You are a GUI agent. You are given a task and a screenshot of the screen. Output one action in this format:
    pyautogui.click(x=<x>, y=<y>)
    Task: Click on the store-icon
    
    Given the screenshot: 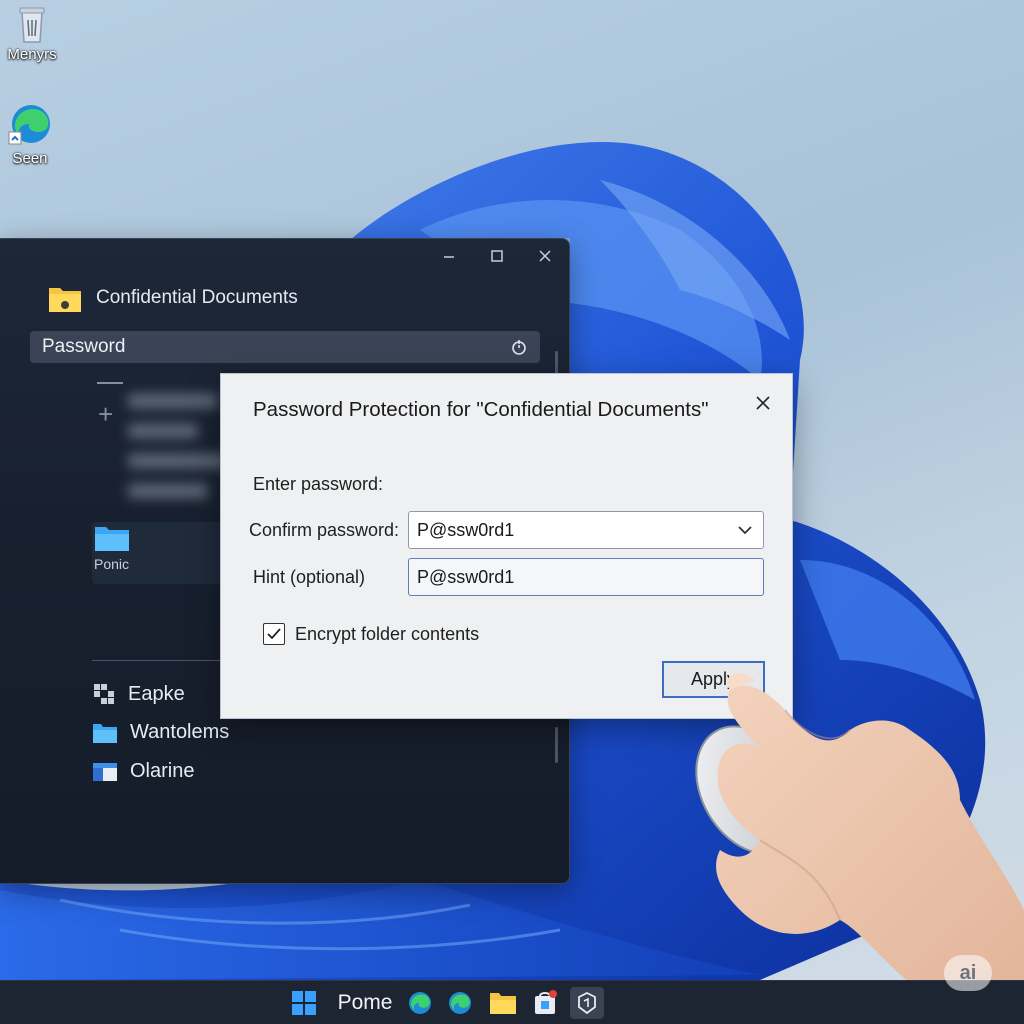 What is the action you would take?
    pyautogui.click(x=546, y=1002)
    